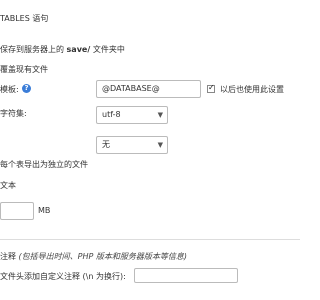  What do you see at coordinates (148, 89) in the screenshot?
I see `template-input: @DATABASE@` at bounding box center [148, 89].